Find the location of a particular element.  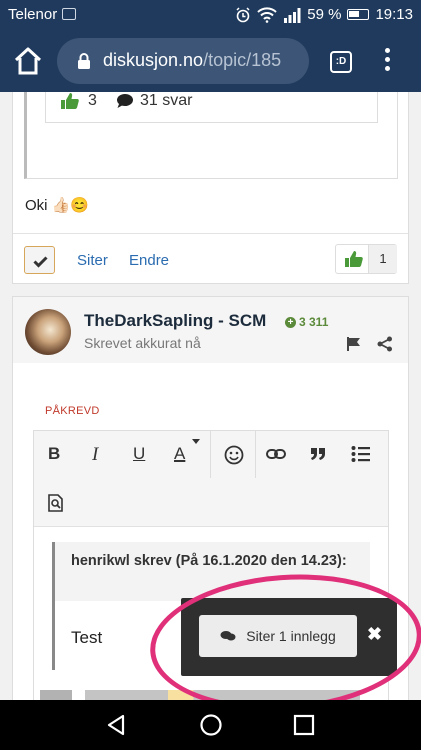

italic-button: I is located at coordinates (95, 456).